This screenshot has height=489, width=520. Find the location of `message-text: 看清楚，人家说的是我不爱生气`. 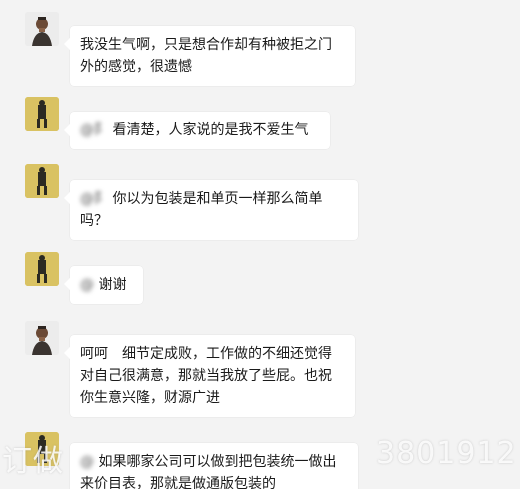

message-text: 看清楚，人家说的是我不爱生气 is located at coordinates (210, 130).